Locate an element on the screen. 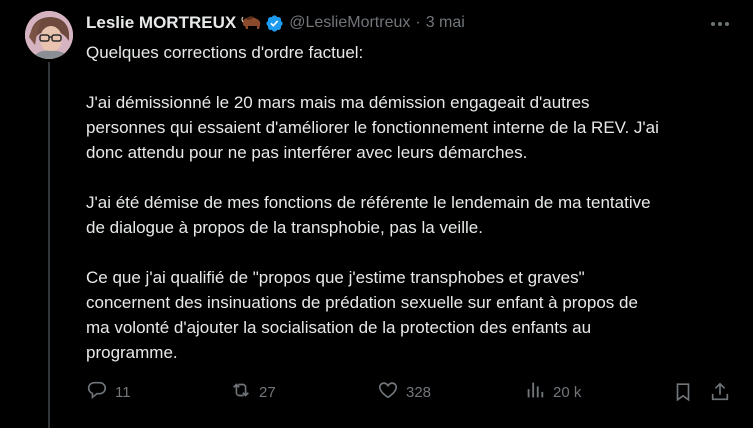 This screenshot has width=753, height=428. thread-line is located at coordinates (49, 245).